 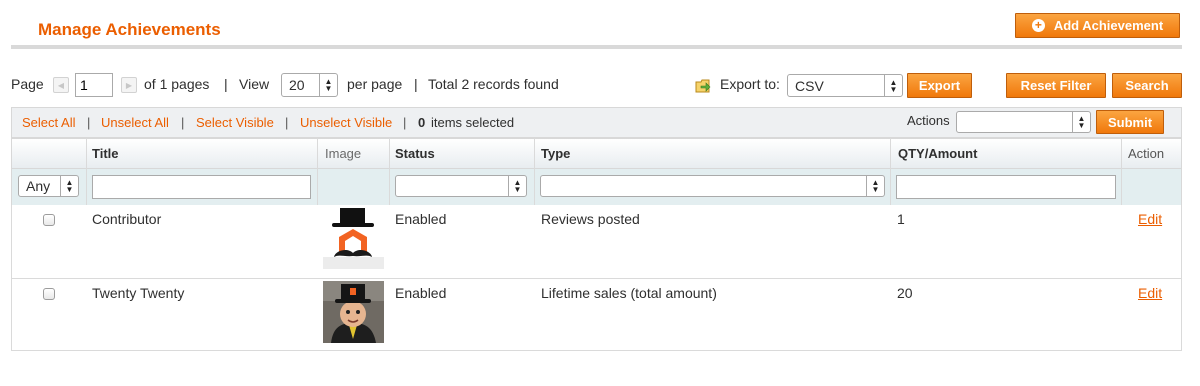 I want to click on submit-button: Submit, so click(x=1130, y=122).